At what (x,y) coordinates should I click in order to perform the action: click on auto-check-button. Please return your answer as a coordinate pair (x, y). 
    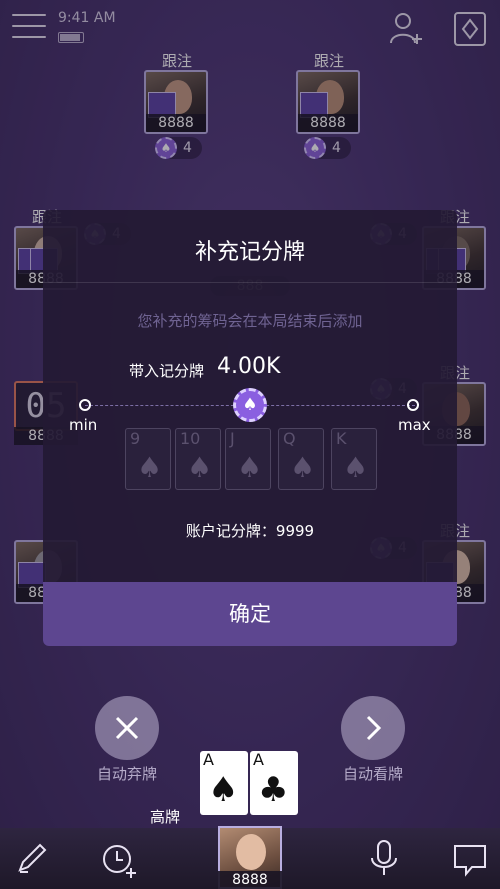
    Looking at the image, I should click on (373, 728).